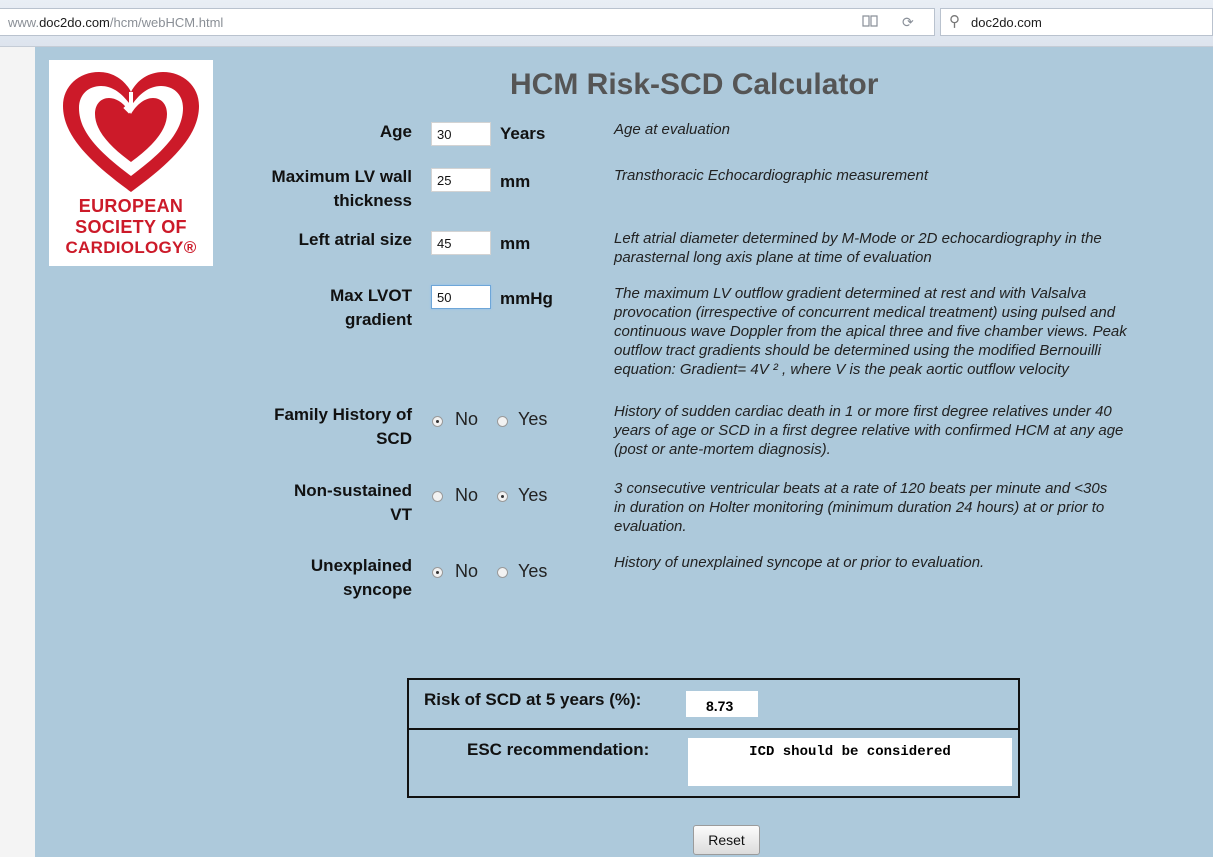 Image resolution: width=1213 pixels, height=857 pixels. Describe the element at coordinates (131, 247) in the screenshot. I see `logo-line-3: CARDIOLOGY®` at that location.